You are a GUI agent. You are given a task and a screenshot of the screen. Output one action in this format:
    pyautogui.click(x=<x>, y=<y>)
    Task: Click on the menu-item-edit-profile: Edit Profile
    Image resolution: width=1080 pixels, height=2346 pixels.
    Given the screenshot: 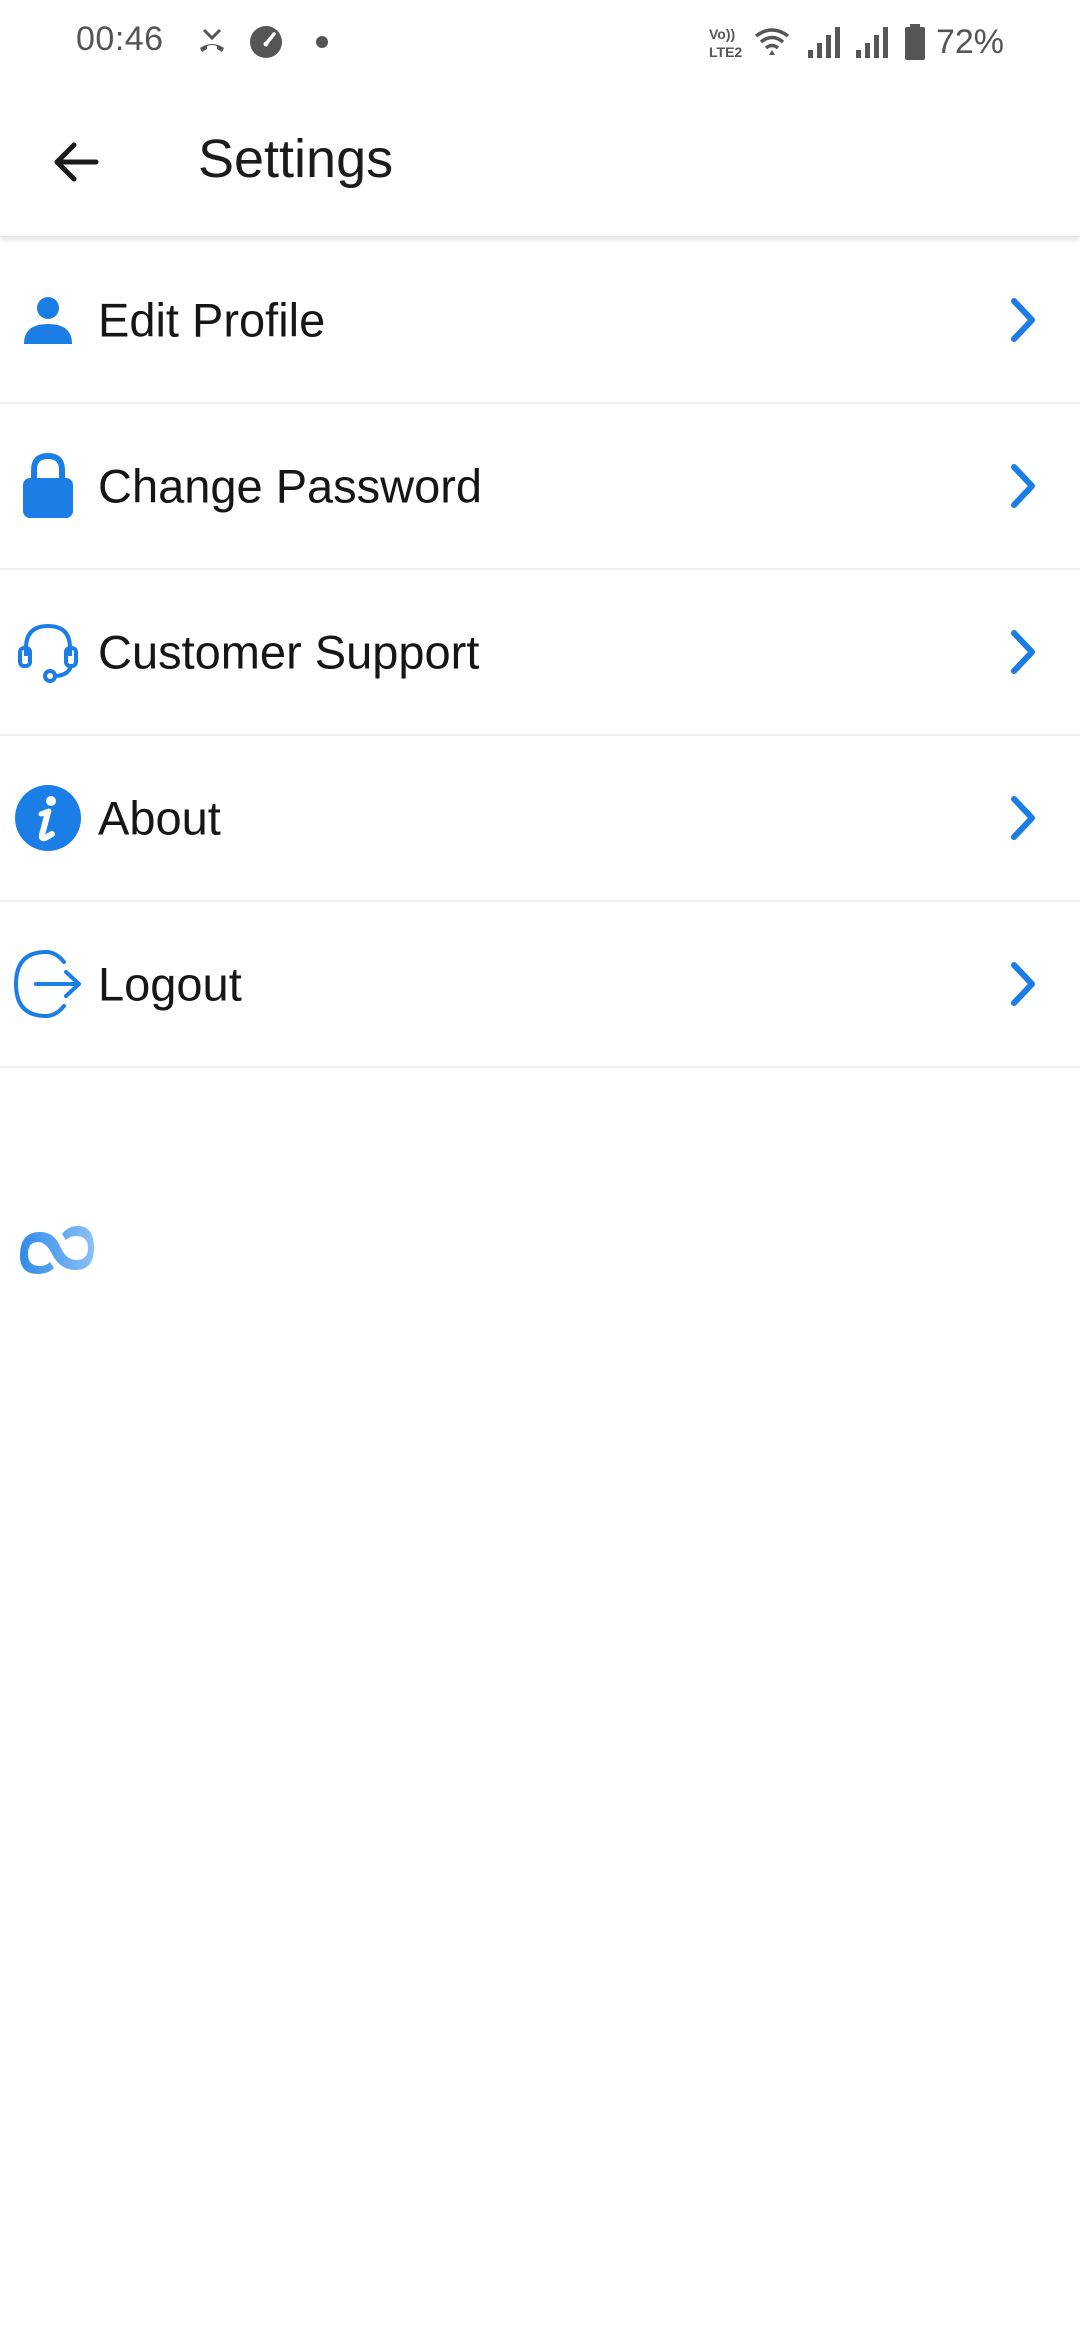 What is the action you would take?
    pyautogui.click(x=540, y=321)
    